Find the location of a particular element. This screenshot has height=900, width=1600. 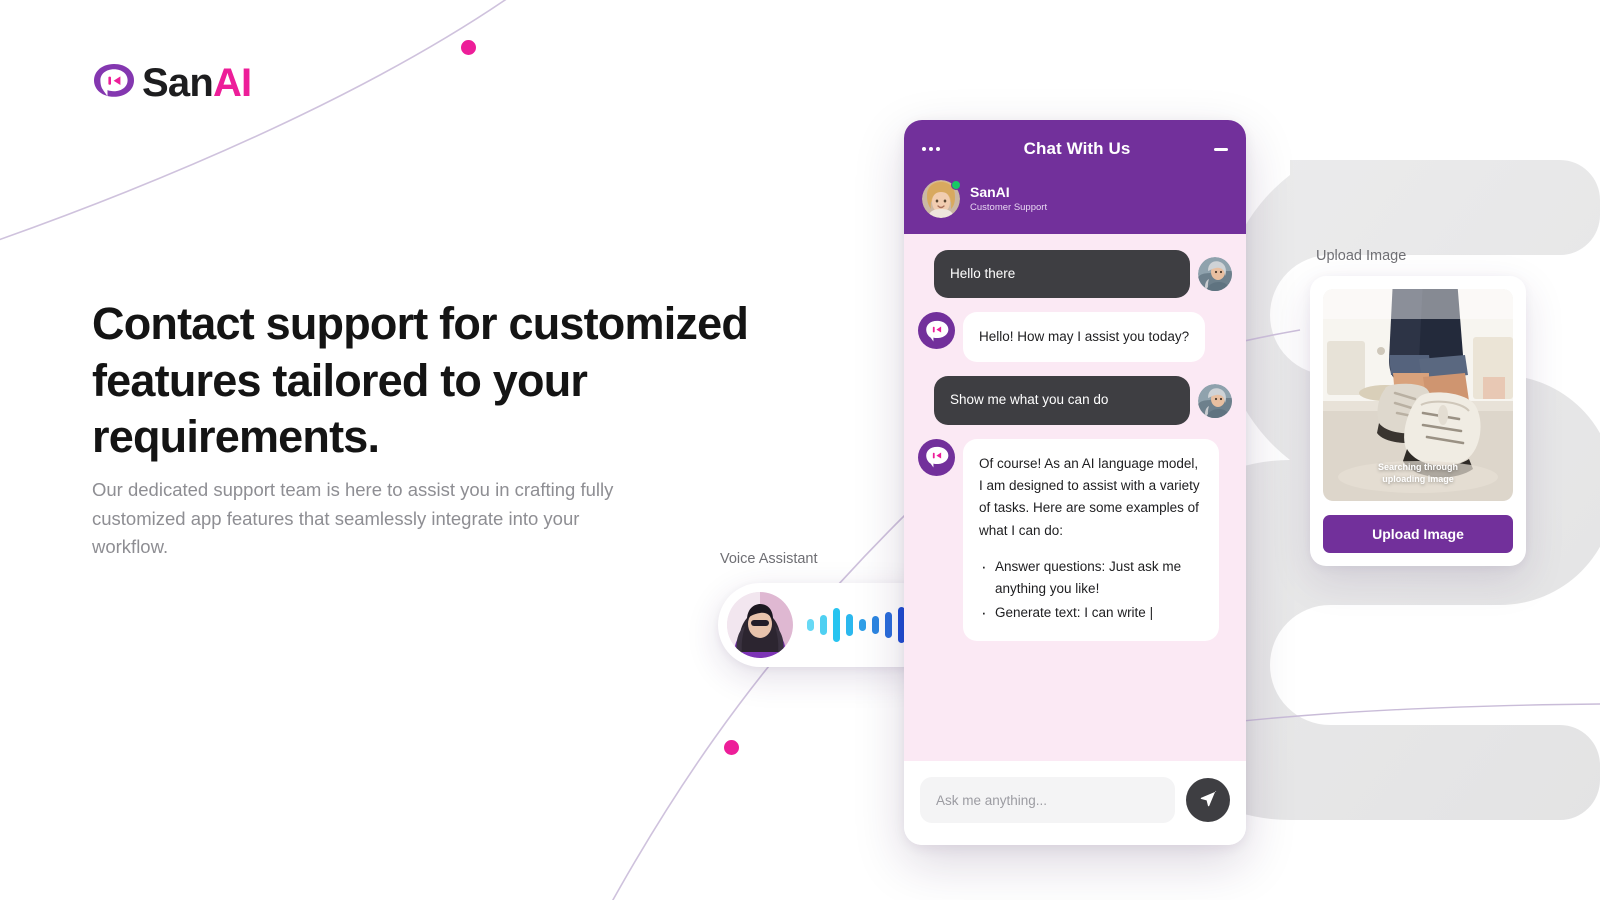

speech-bubble-logo-icon is located at coordinates (114, 83).